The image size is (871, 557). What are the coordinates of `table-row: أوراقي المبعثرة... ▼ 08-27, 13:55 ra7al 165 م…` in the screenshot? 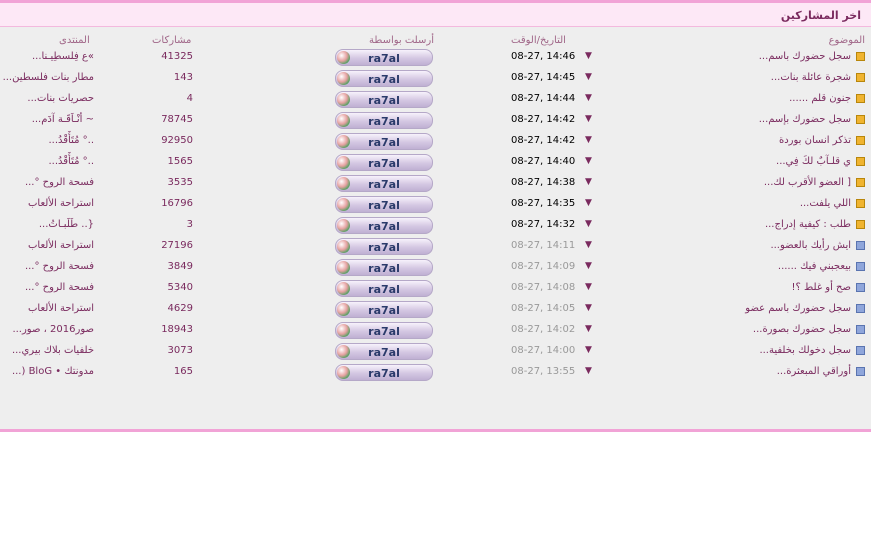 It's located at (435, 372).